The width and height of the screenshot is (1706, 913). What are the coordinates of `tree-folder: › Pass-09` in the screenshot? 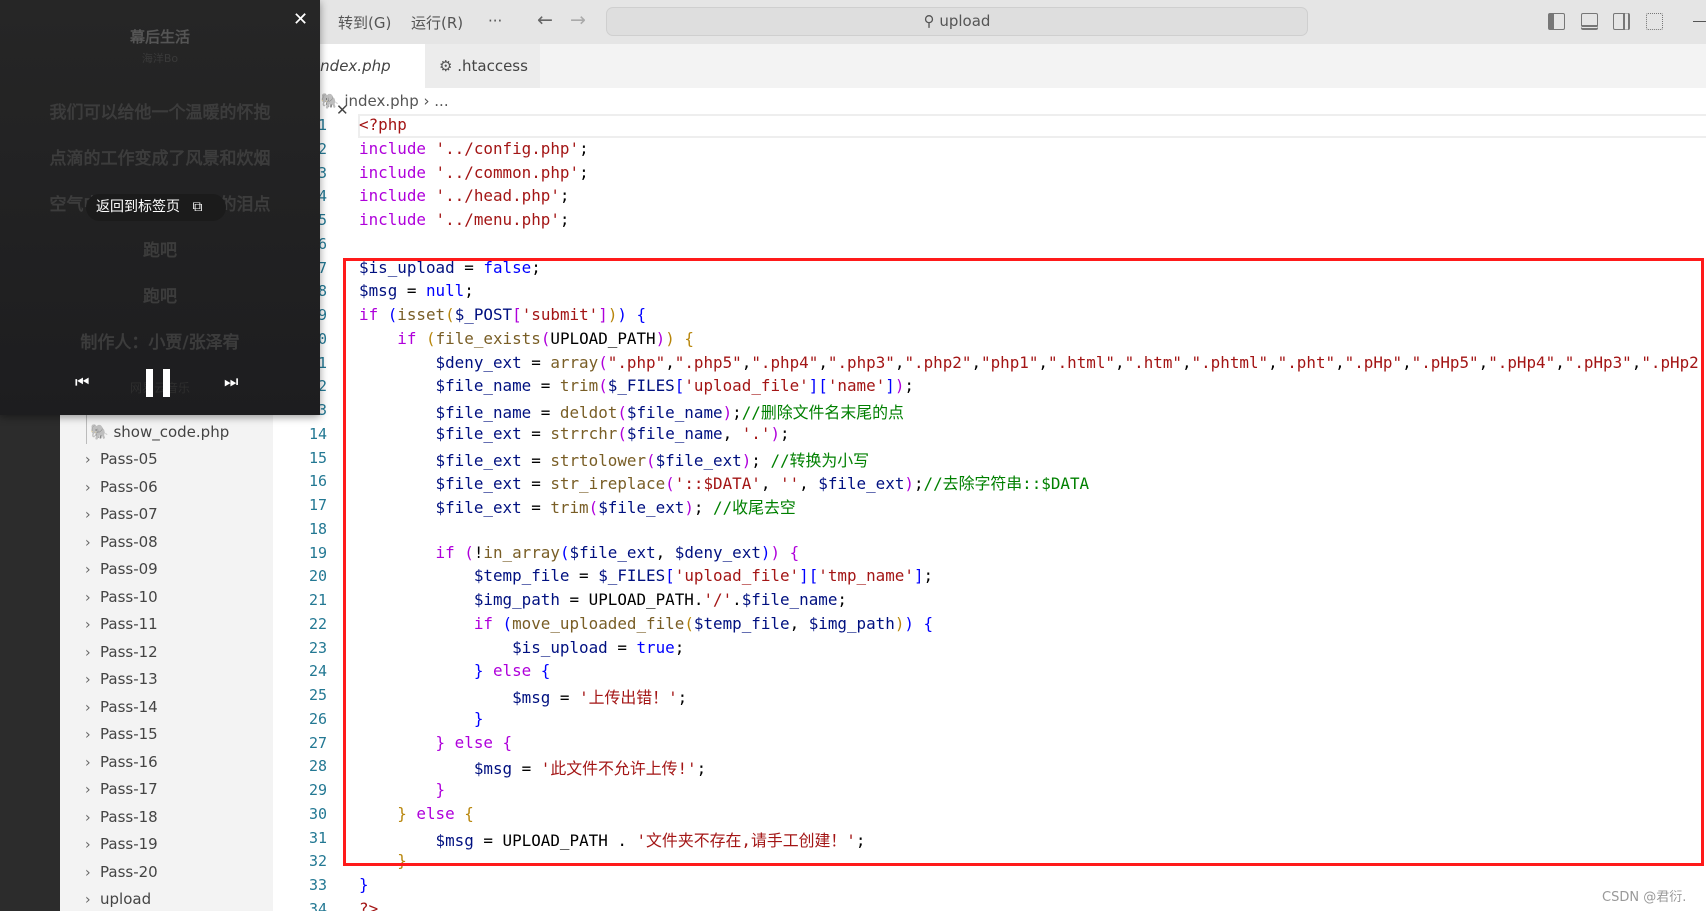 It's located at (109, 569).